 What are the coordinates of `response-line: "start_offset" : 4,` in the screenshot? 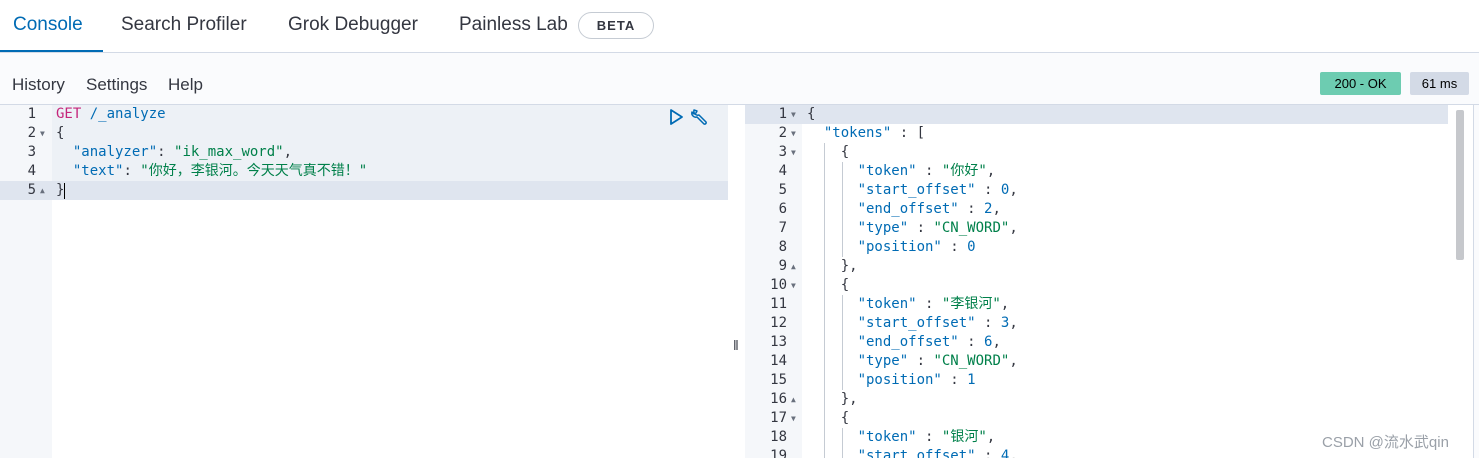 It's located at (937, 453).